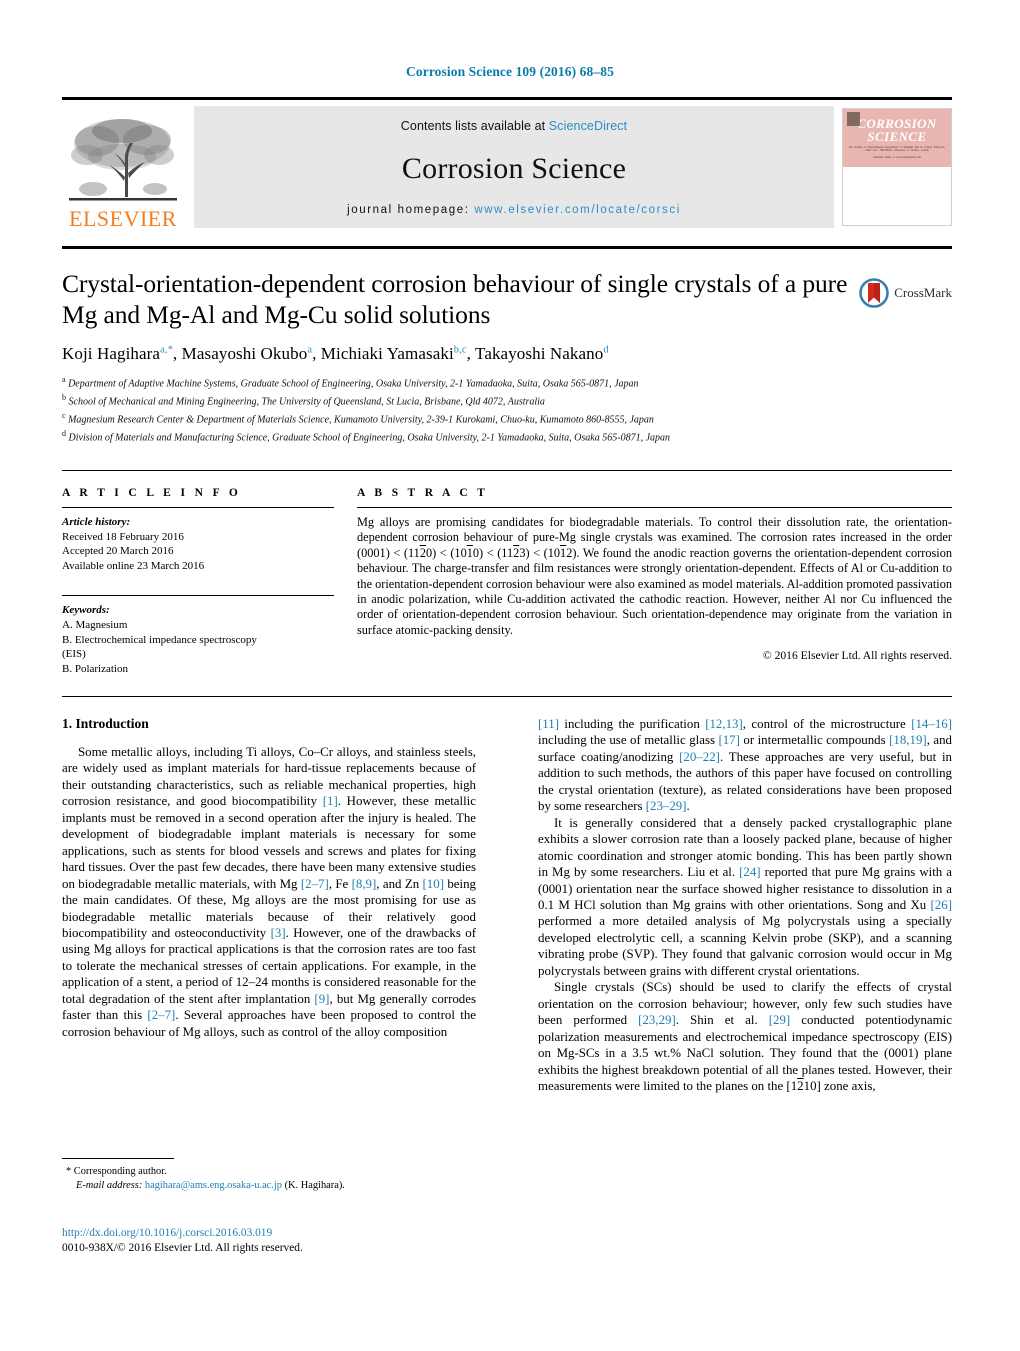  What do you see at coordinates (433, 884) in the screenshot?
I see `citation-link: [10]` at bounding box center [433, 884].